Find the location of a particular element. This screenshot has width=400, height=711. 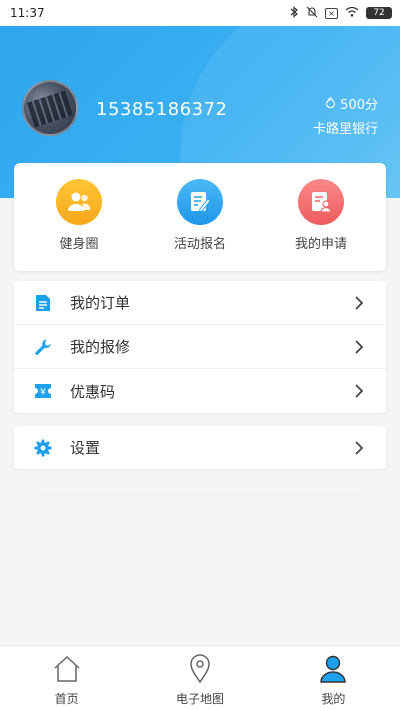

tab-home: 首页 is located at coordinates (66, 678).